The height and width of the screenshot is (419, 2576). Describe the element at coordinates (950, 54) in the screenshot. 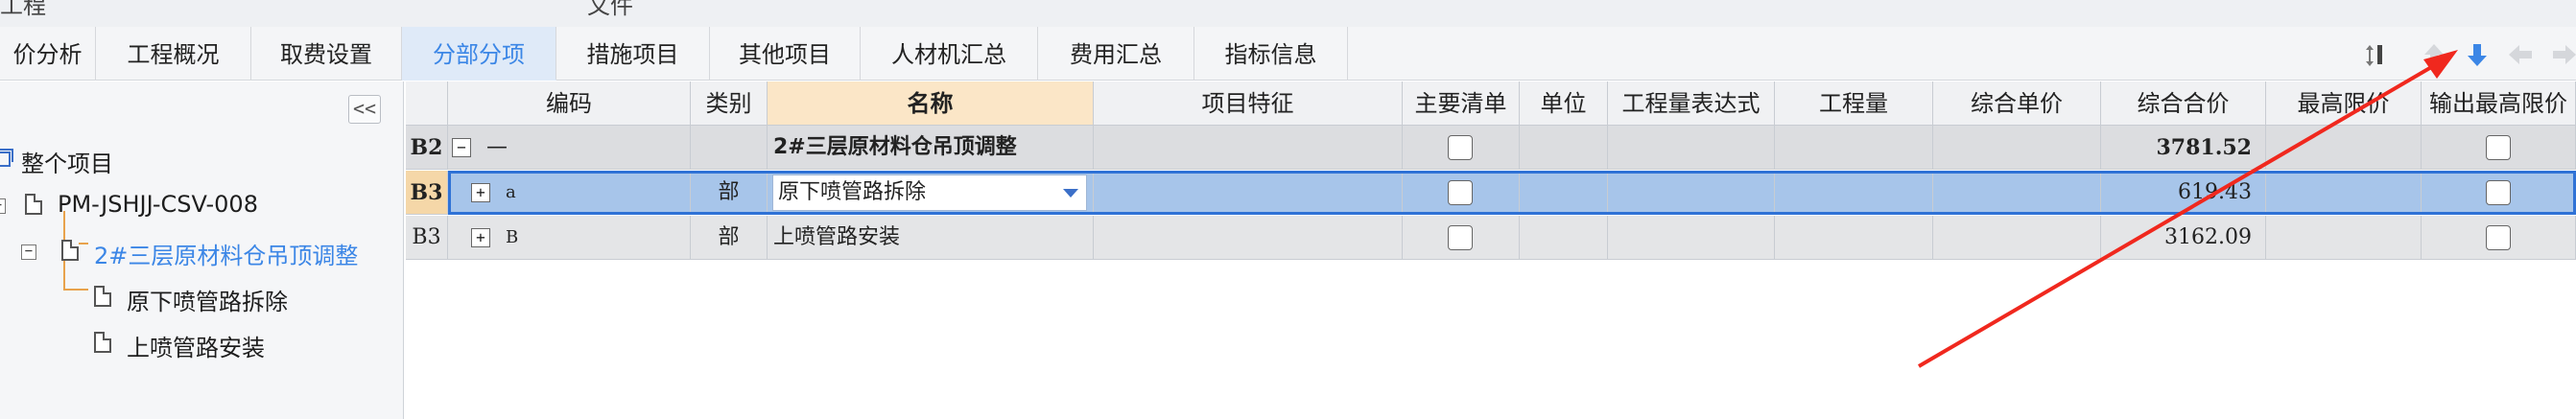

I see `tab-labor-material-summary: 人材机汇总` at that location.